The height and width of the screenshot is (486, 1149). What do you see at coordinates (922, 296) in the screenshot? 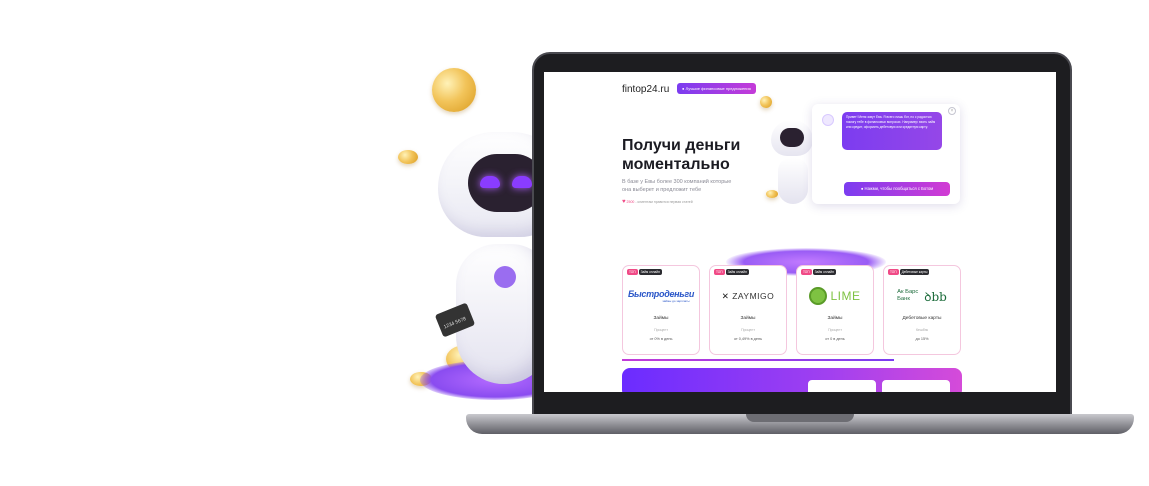
I see `akbars-logo: Ак Барс Банк ꝺbb` at bounding box center [922, 296].